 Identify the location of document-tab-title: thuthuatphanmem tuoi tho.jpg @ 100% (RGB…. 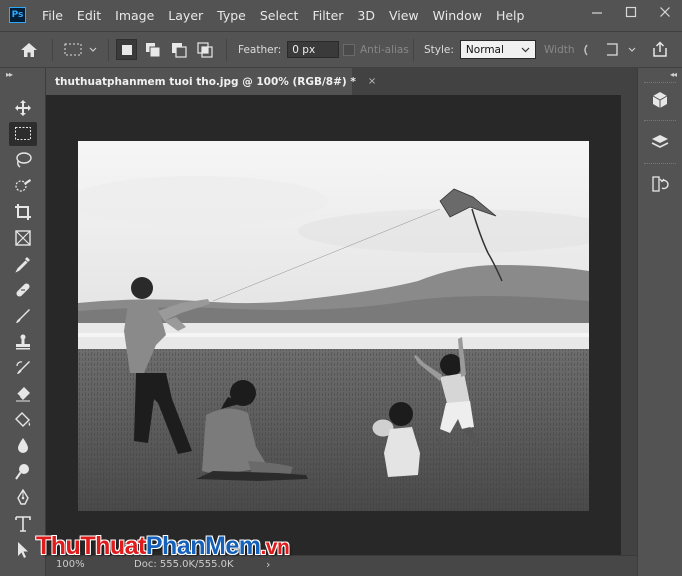
(205, 81).